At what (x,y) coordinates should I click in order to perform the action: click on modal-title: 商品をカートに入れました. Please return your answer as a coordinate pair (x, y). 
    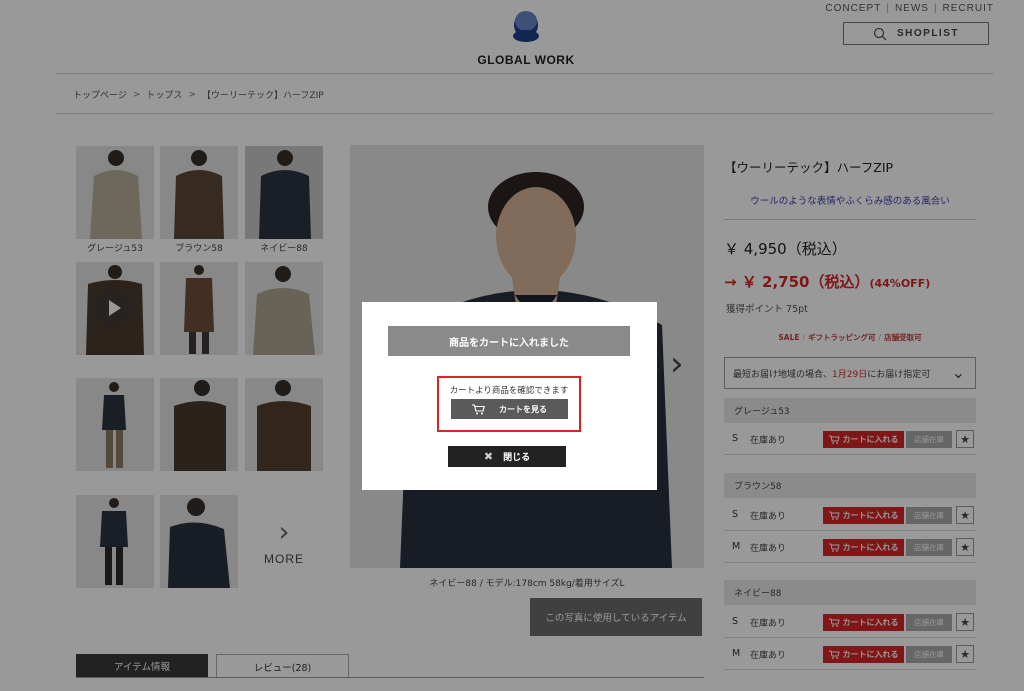
    Looking at the image, I should click on (509, 341).